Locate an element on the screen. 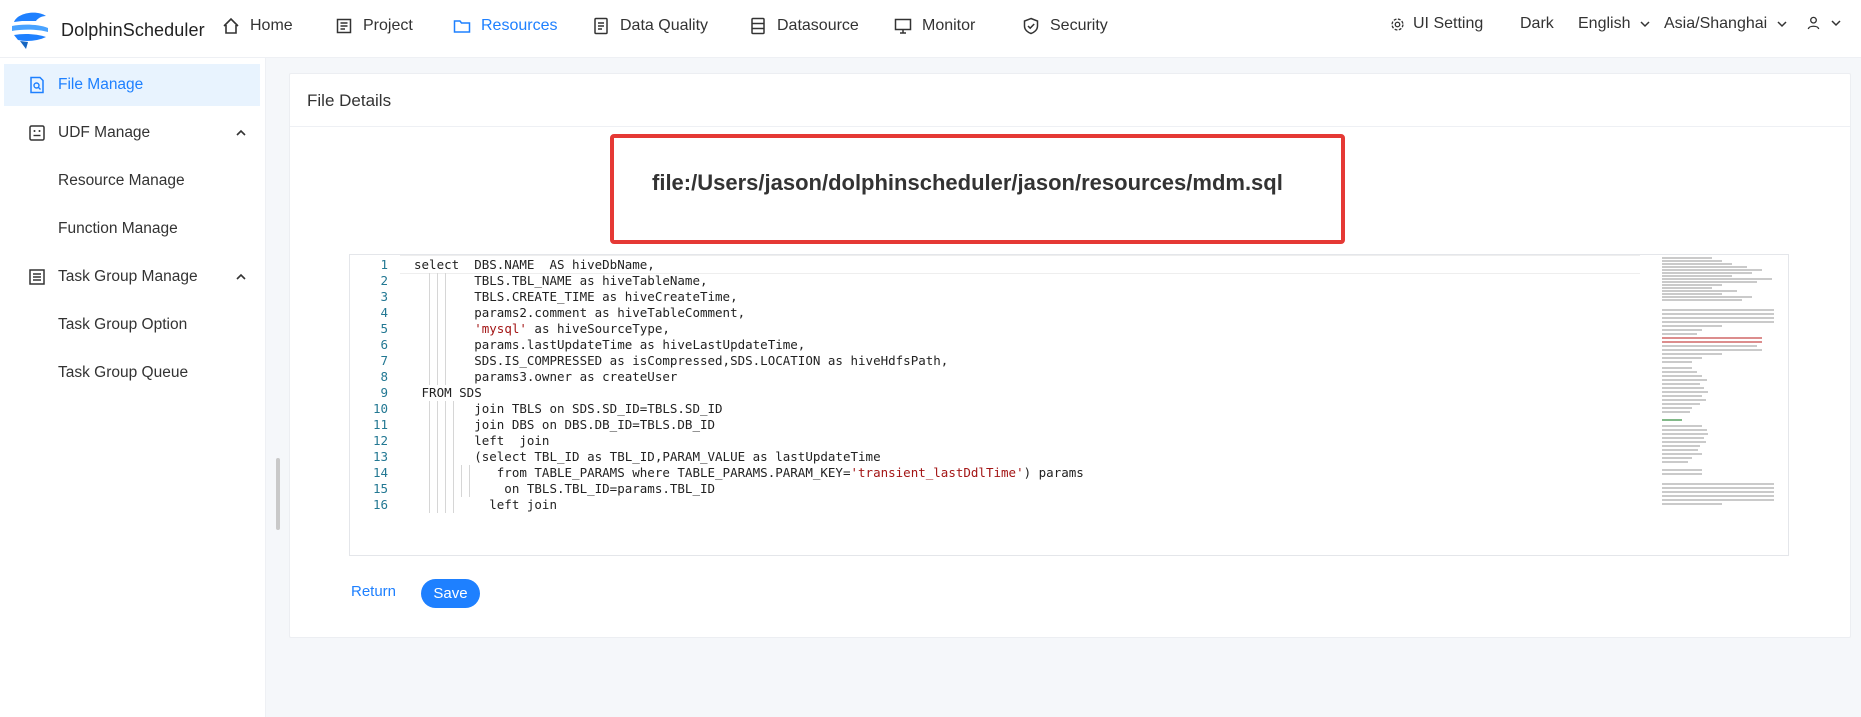 The image size is (1861, 717). file-search-icon is located at coordinates (37, 85).